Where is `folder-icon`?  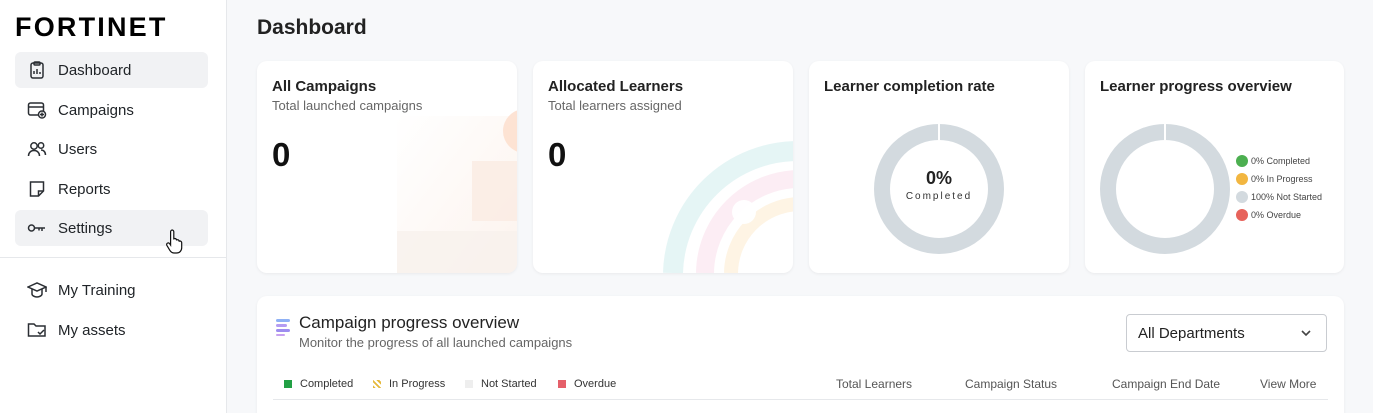
folder-icon is located at coordinates (37, 330).